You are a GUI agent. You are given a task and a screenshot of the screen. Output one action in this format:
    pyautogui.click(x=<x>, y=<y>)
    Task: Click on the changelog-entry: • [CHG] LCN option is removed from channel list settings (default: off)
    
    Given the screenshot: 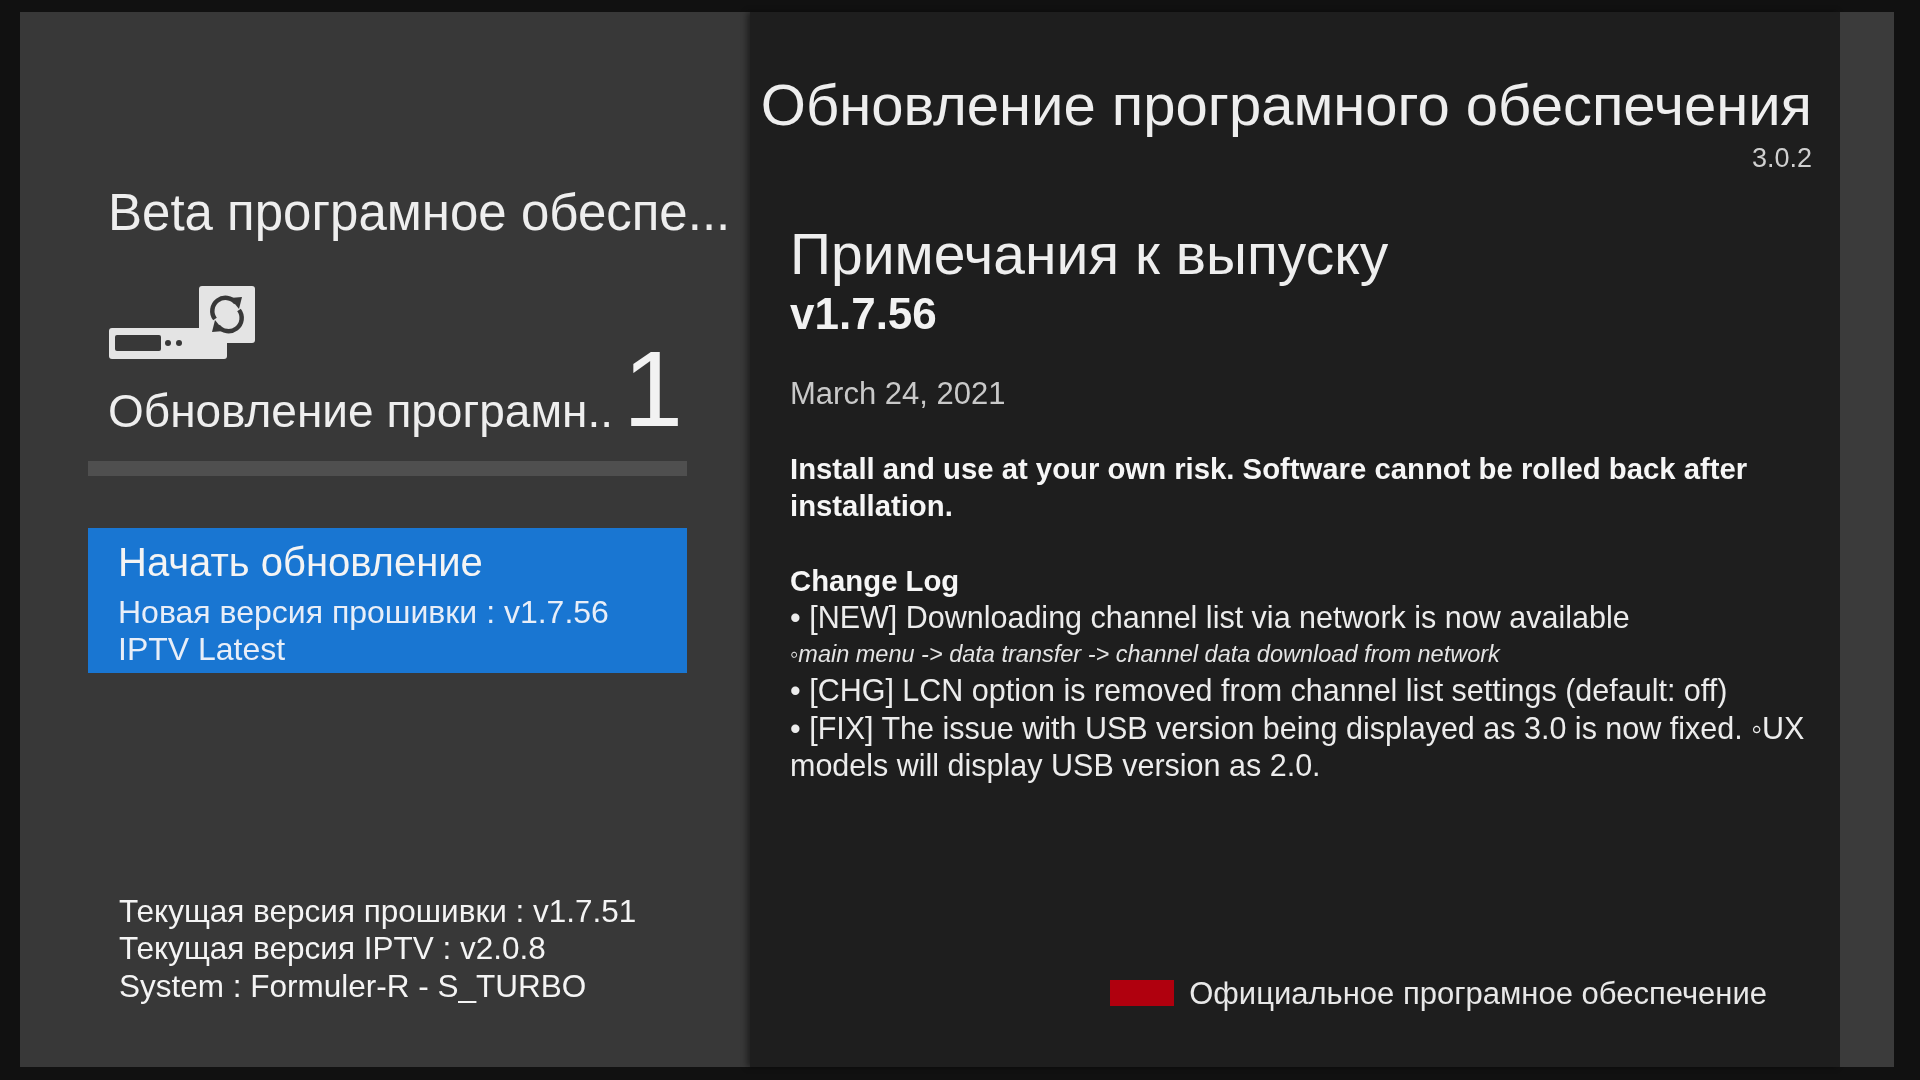 What is the action you would take?
    pyautogui.click(x=1259, y=691)
    